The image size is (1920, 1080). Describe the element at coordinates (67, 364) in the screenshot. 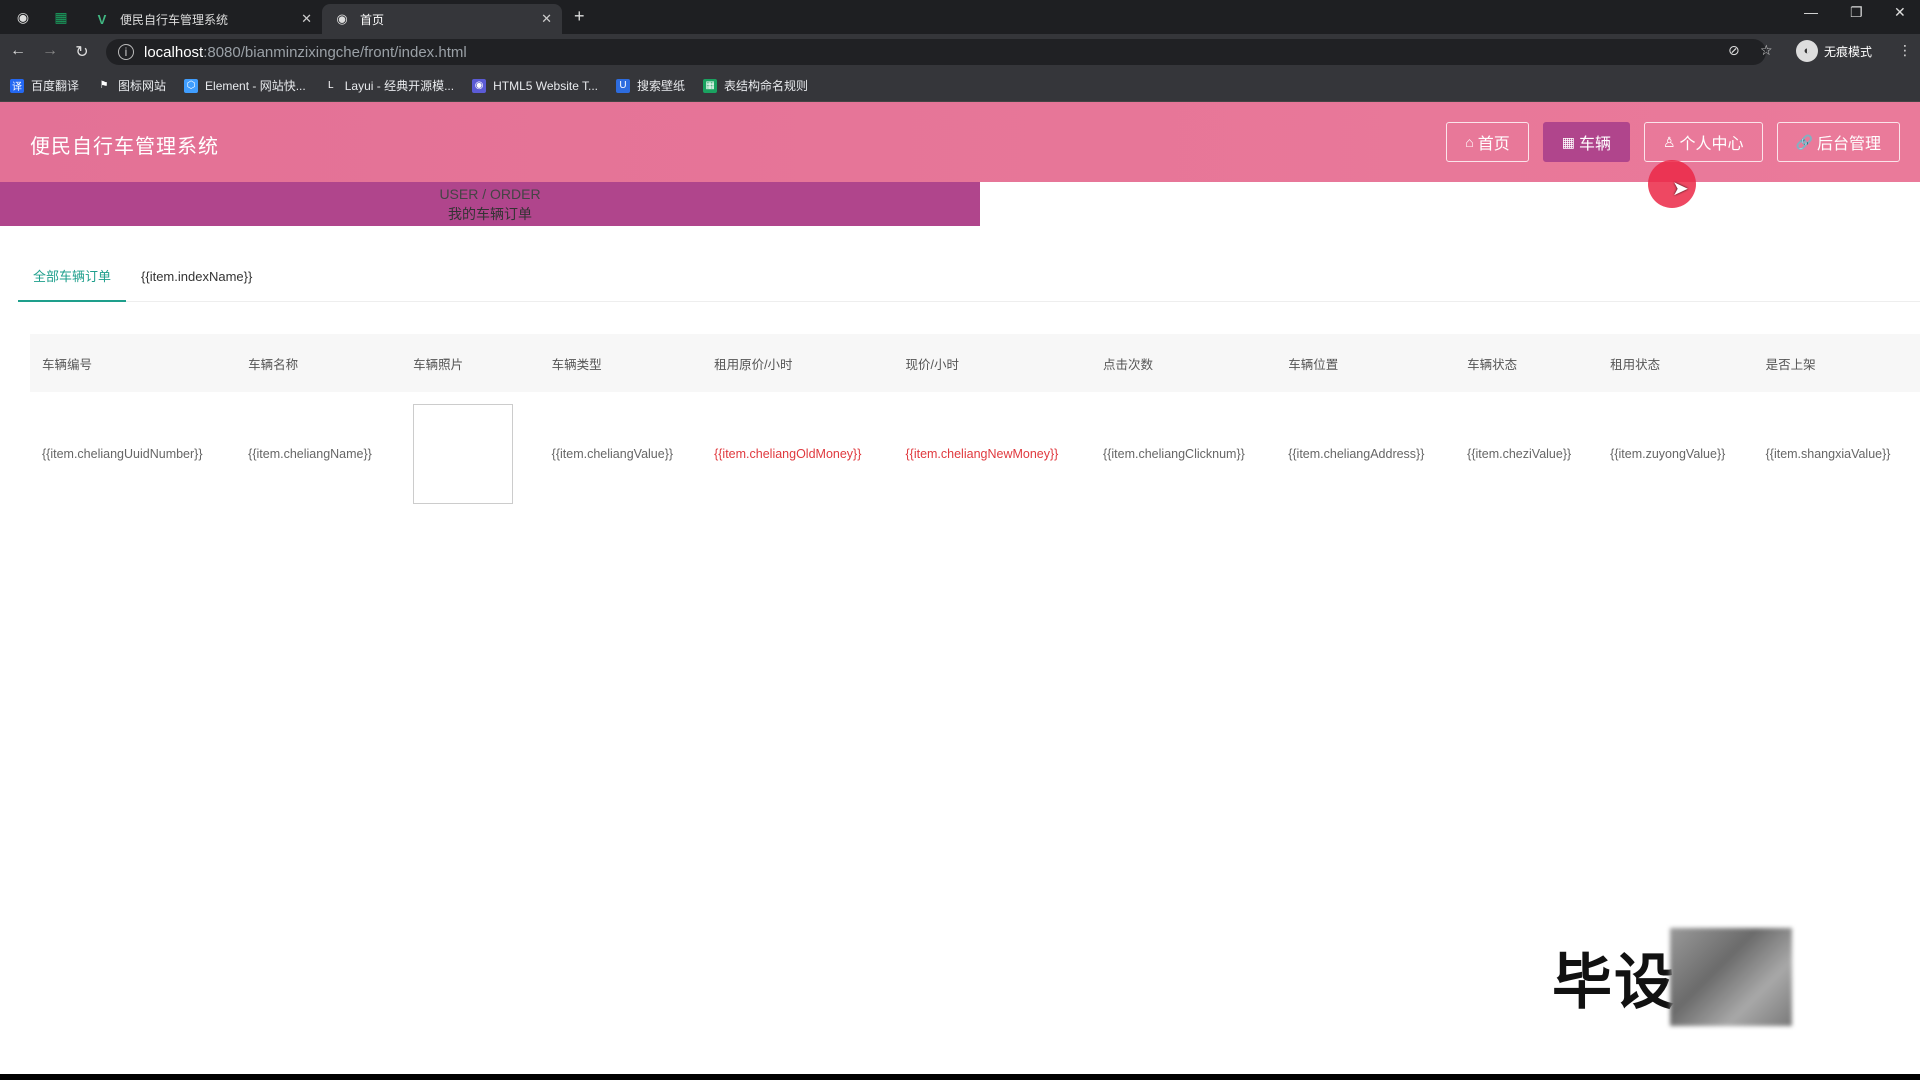

I see `column-header: 车辆编号` at that location.